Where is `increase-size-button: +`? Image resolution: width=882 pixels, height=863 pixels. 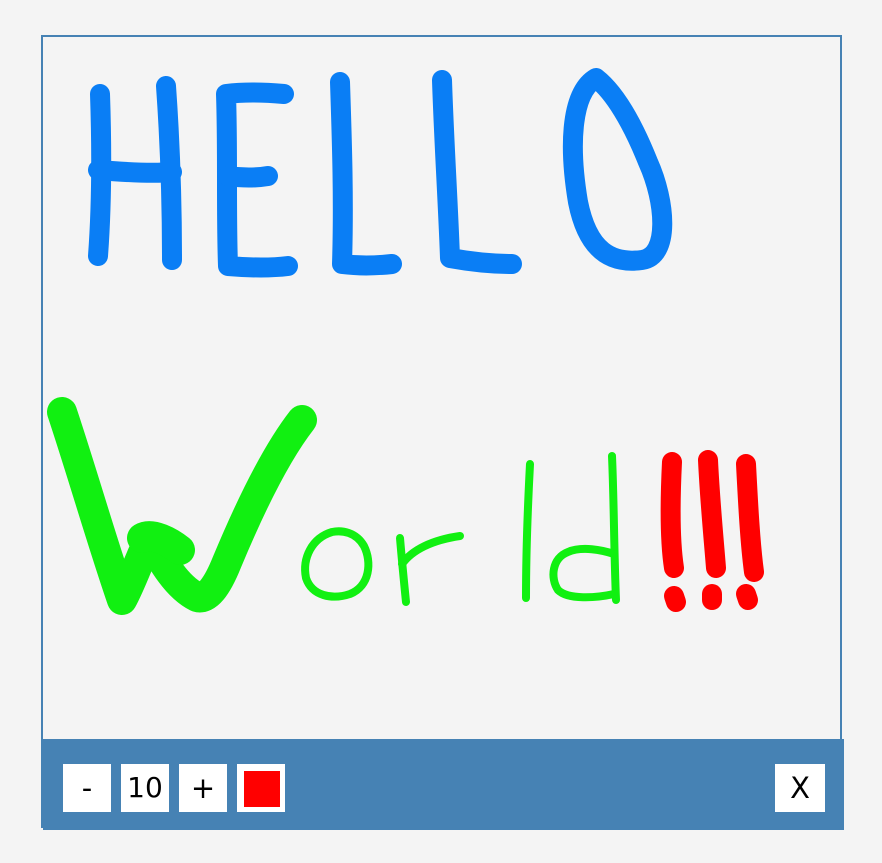
increase-size-button: + is located at coordinates (203, 788).